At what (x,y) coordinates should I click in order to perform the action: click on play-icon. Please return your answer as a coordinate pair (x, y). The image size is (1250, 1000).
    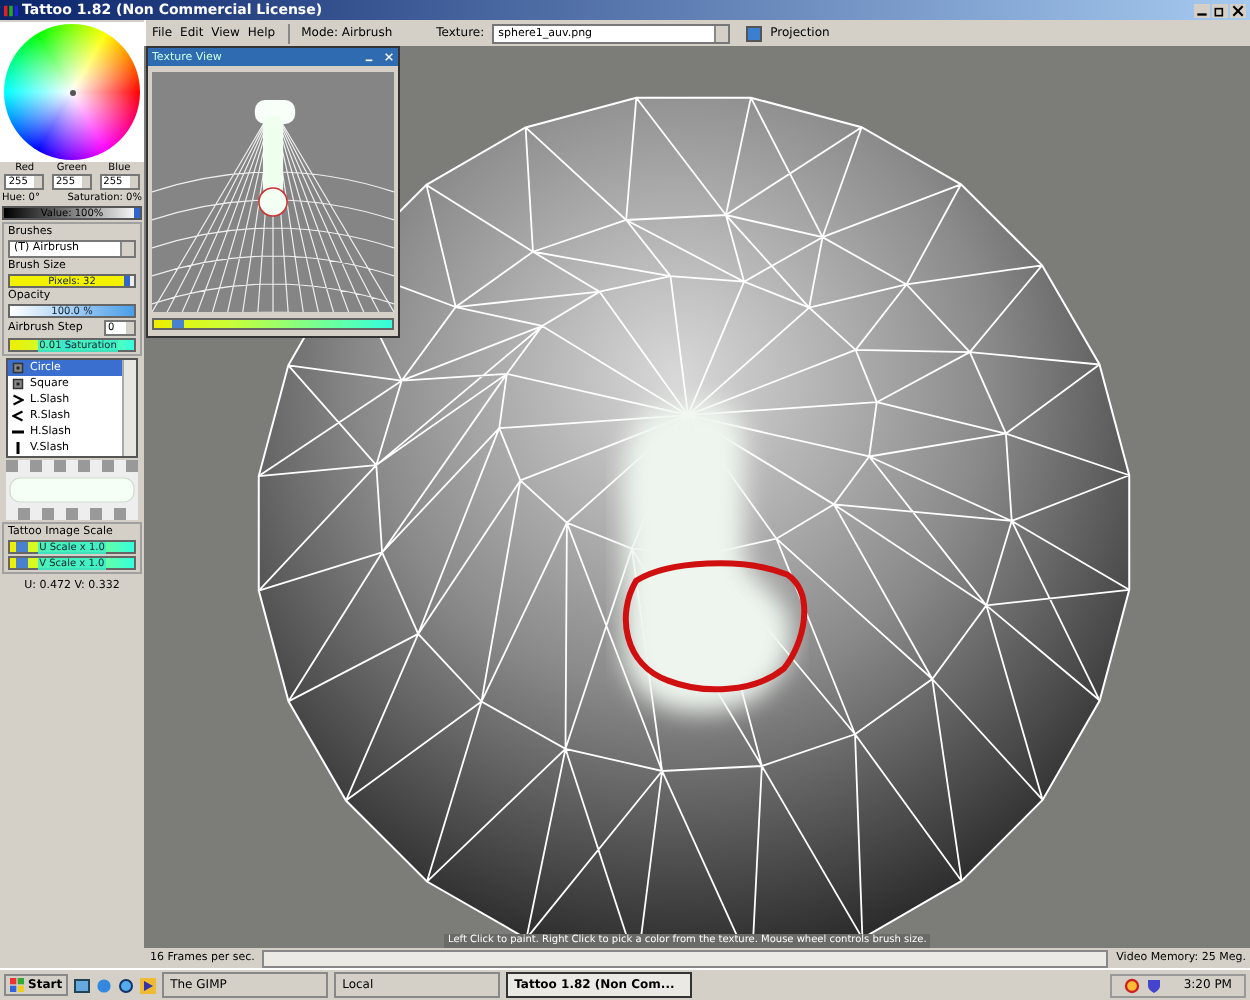
    Looking at the image, I should click on (148, 985).